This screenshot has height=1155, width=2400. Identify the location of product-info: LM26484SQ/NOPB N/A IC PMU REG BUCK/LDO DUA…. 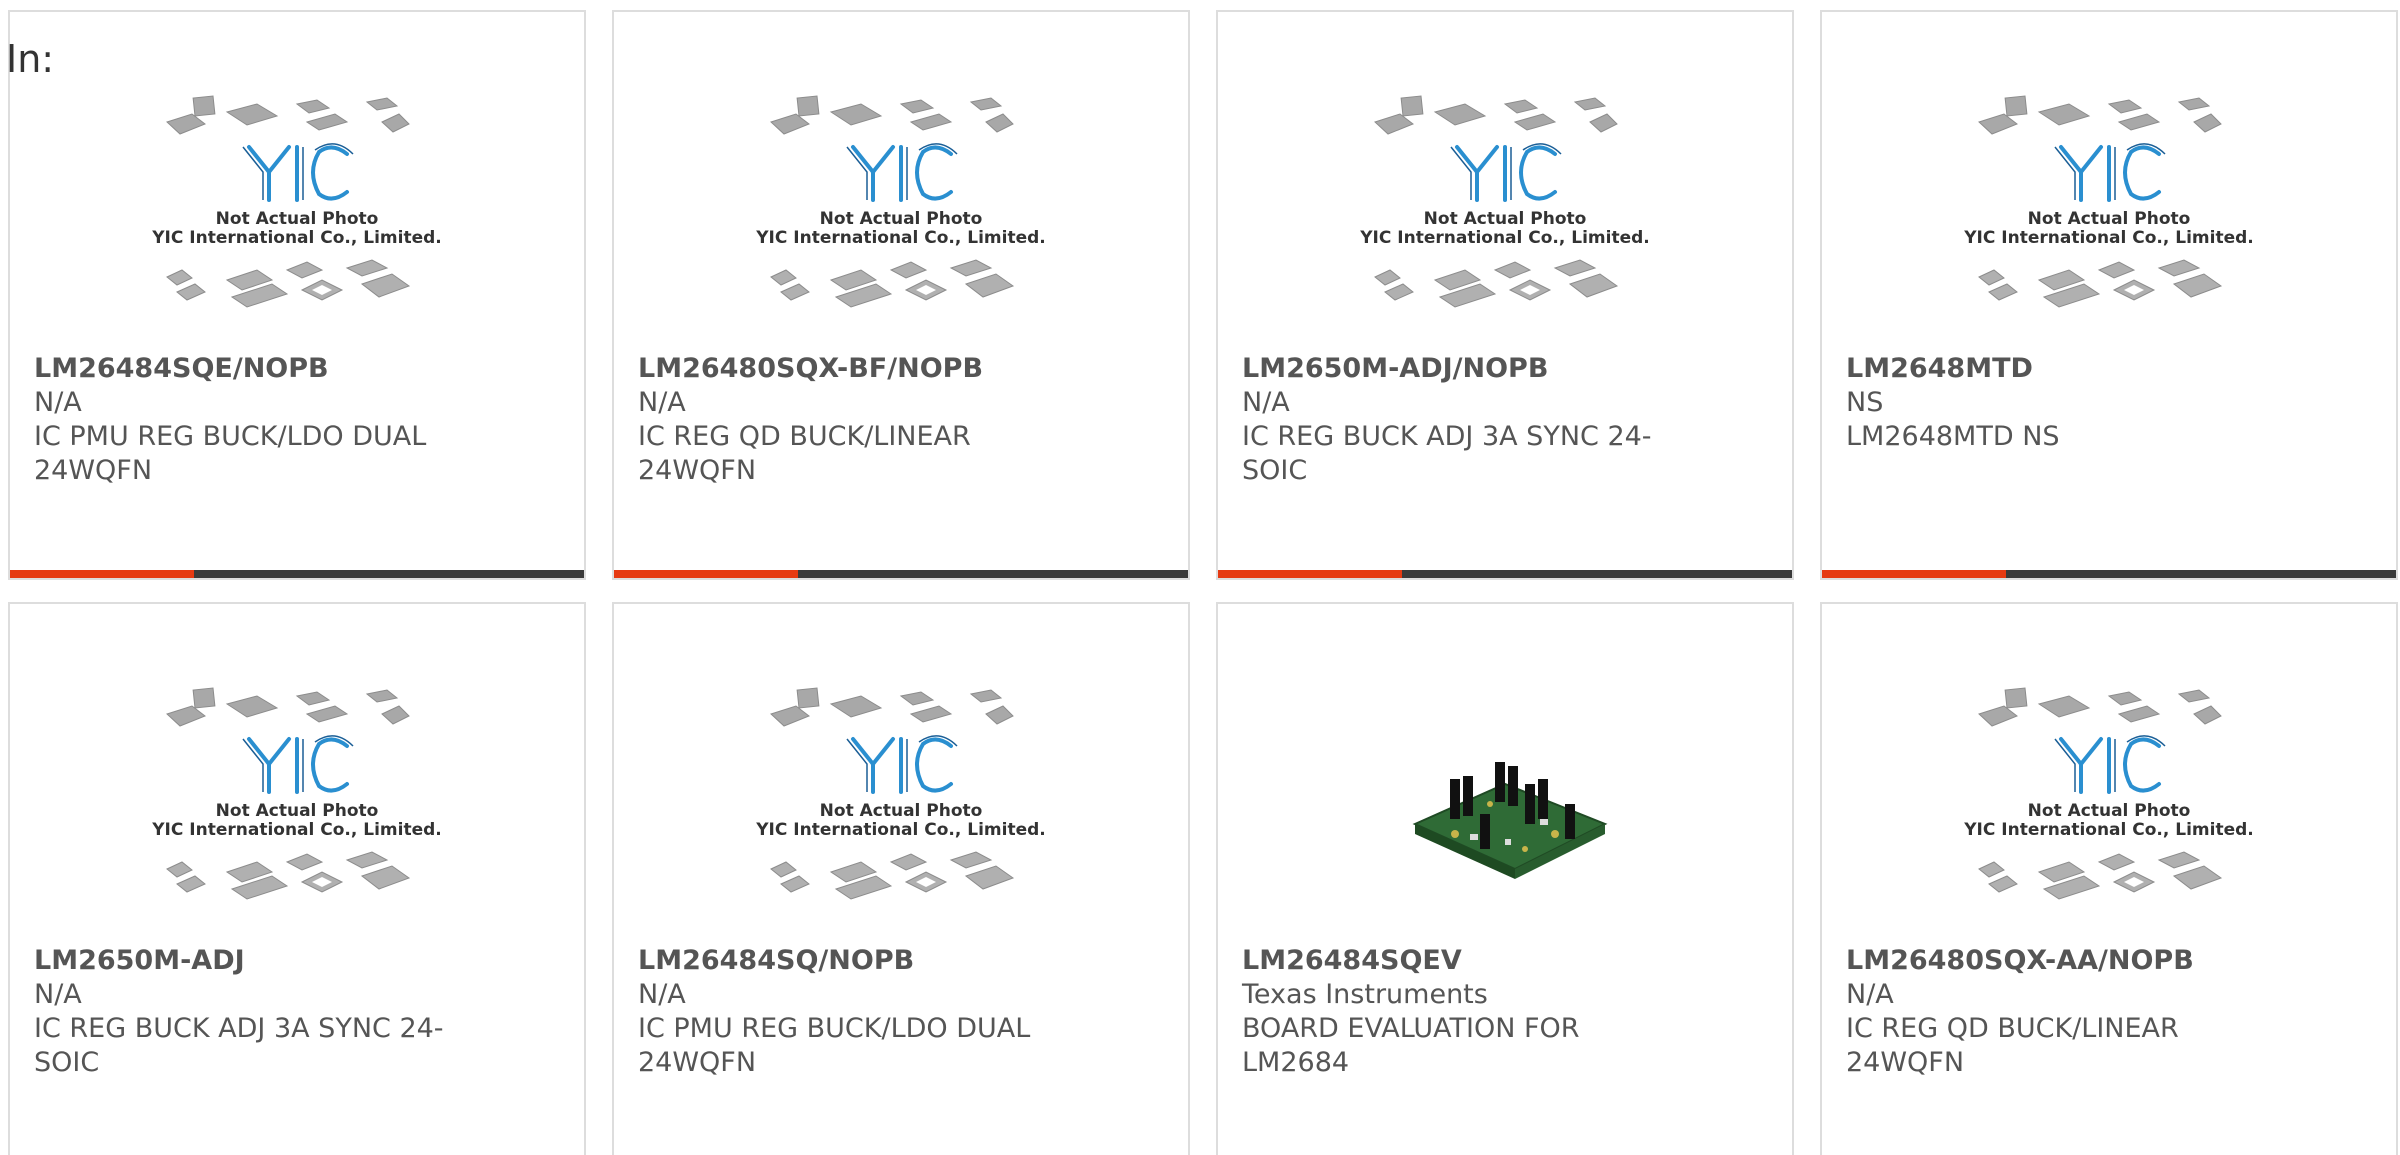
(901, 1012).